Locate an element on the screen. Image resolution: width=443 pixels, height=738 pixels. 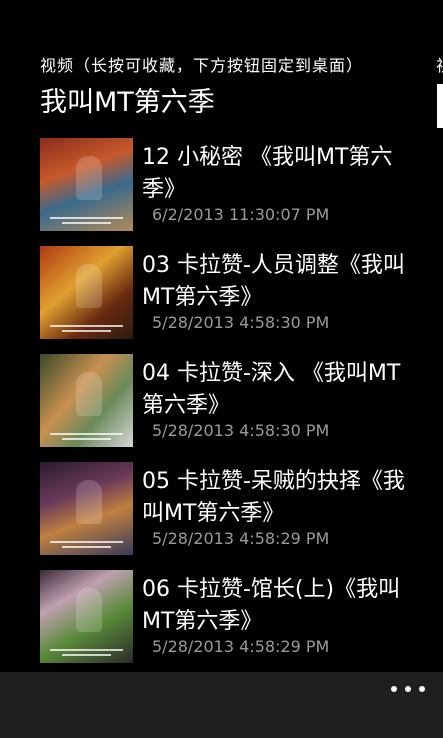
video-timestamp: 6/2/2013 11:30:07 PM is located at coordinates (241, 214).